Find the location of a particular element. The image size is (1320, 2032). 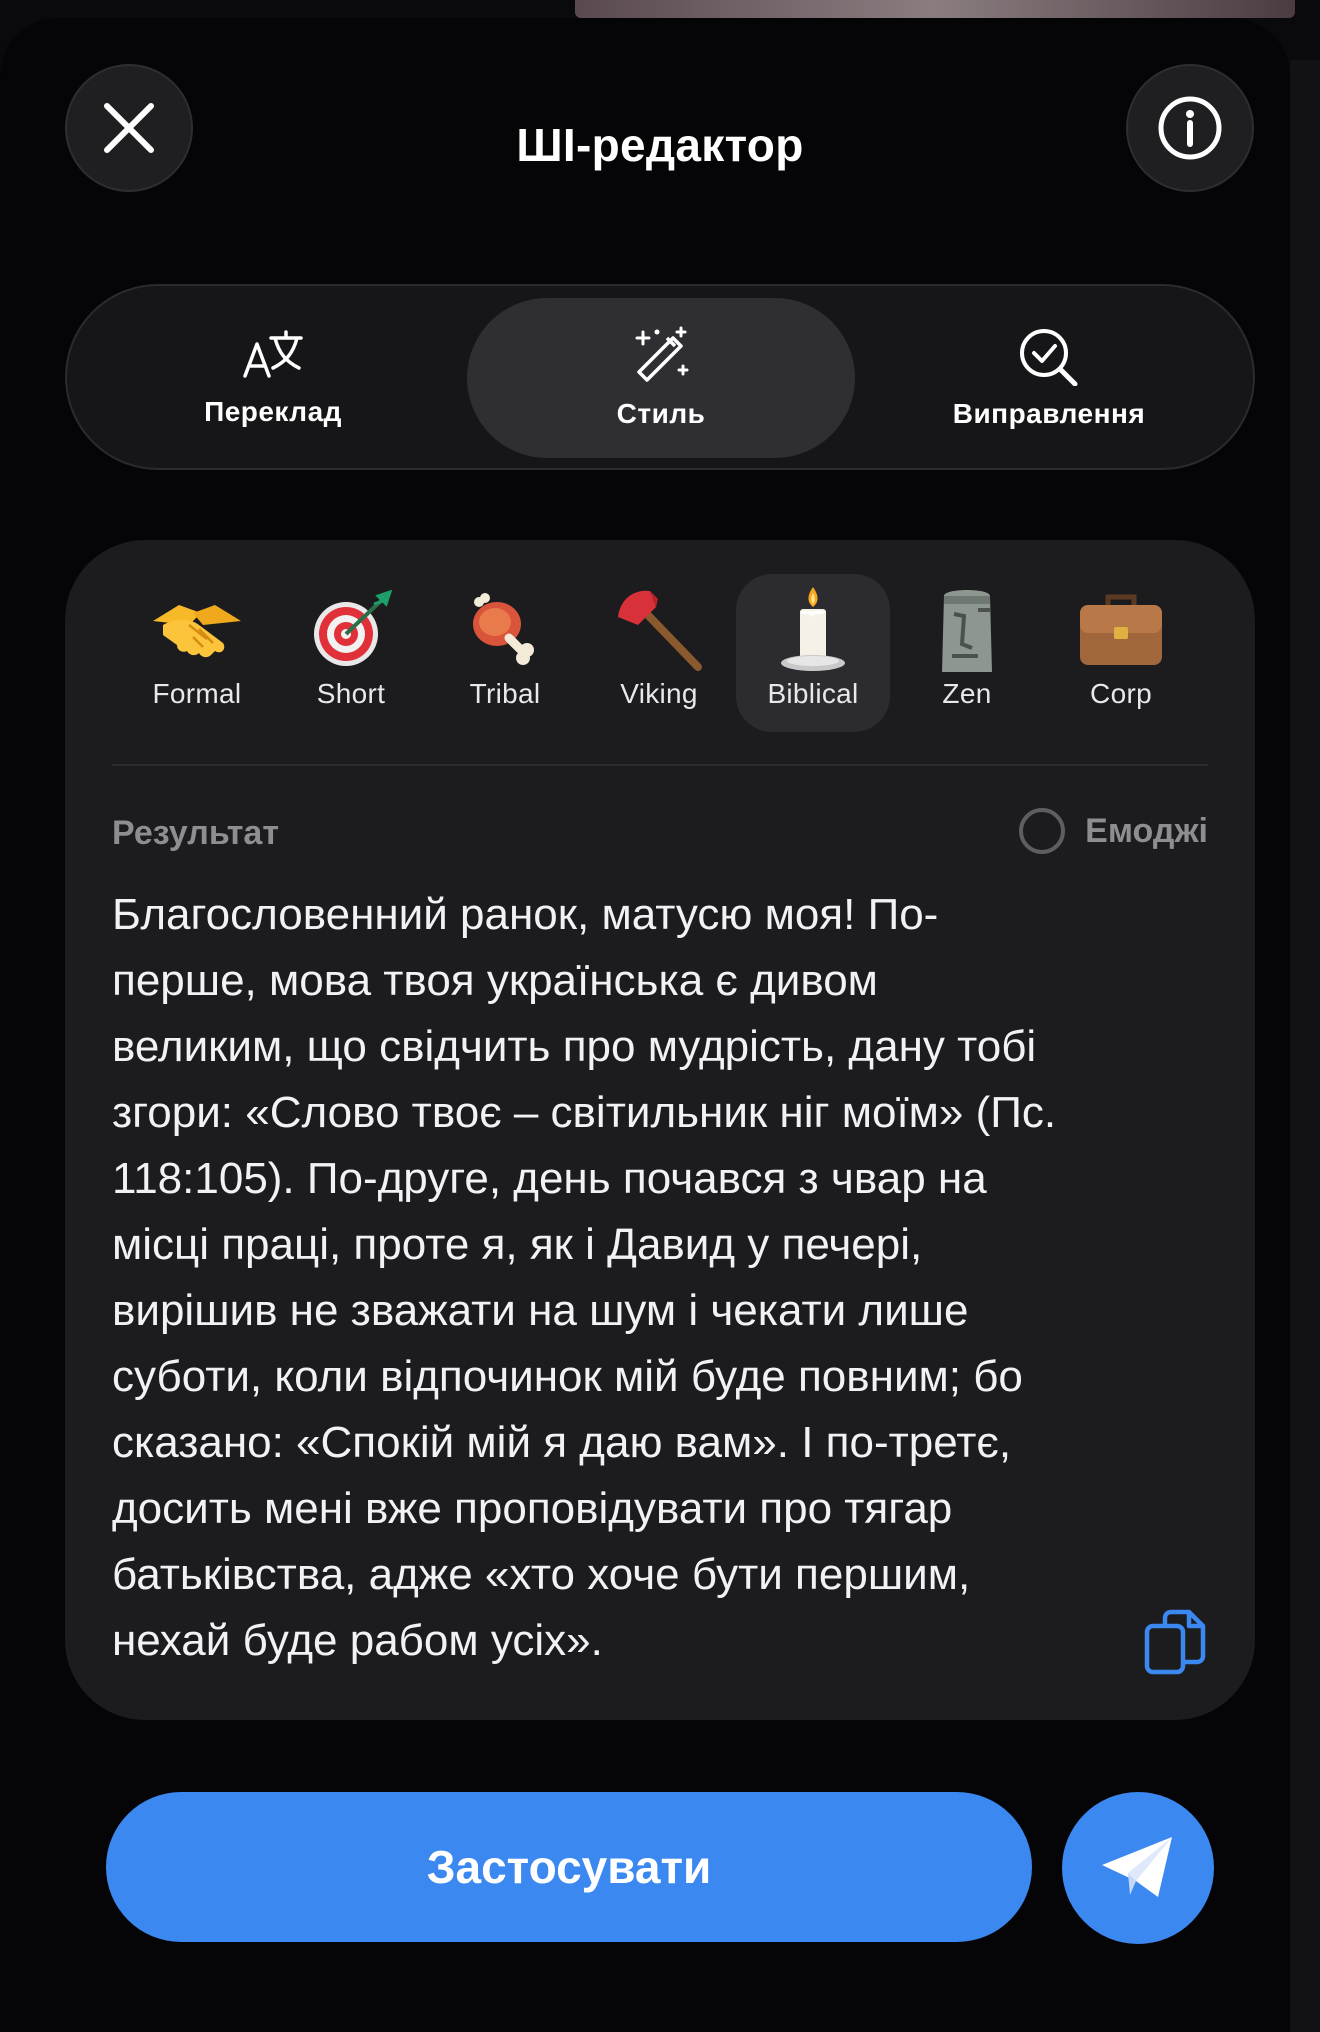

close-button is located at coordinates (129, 128).